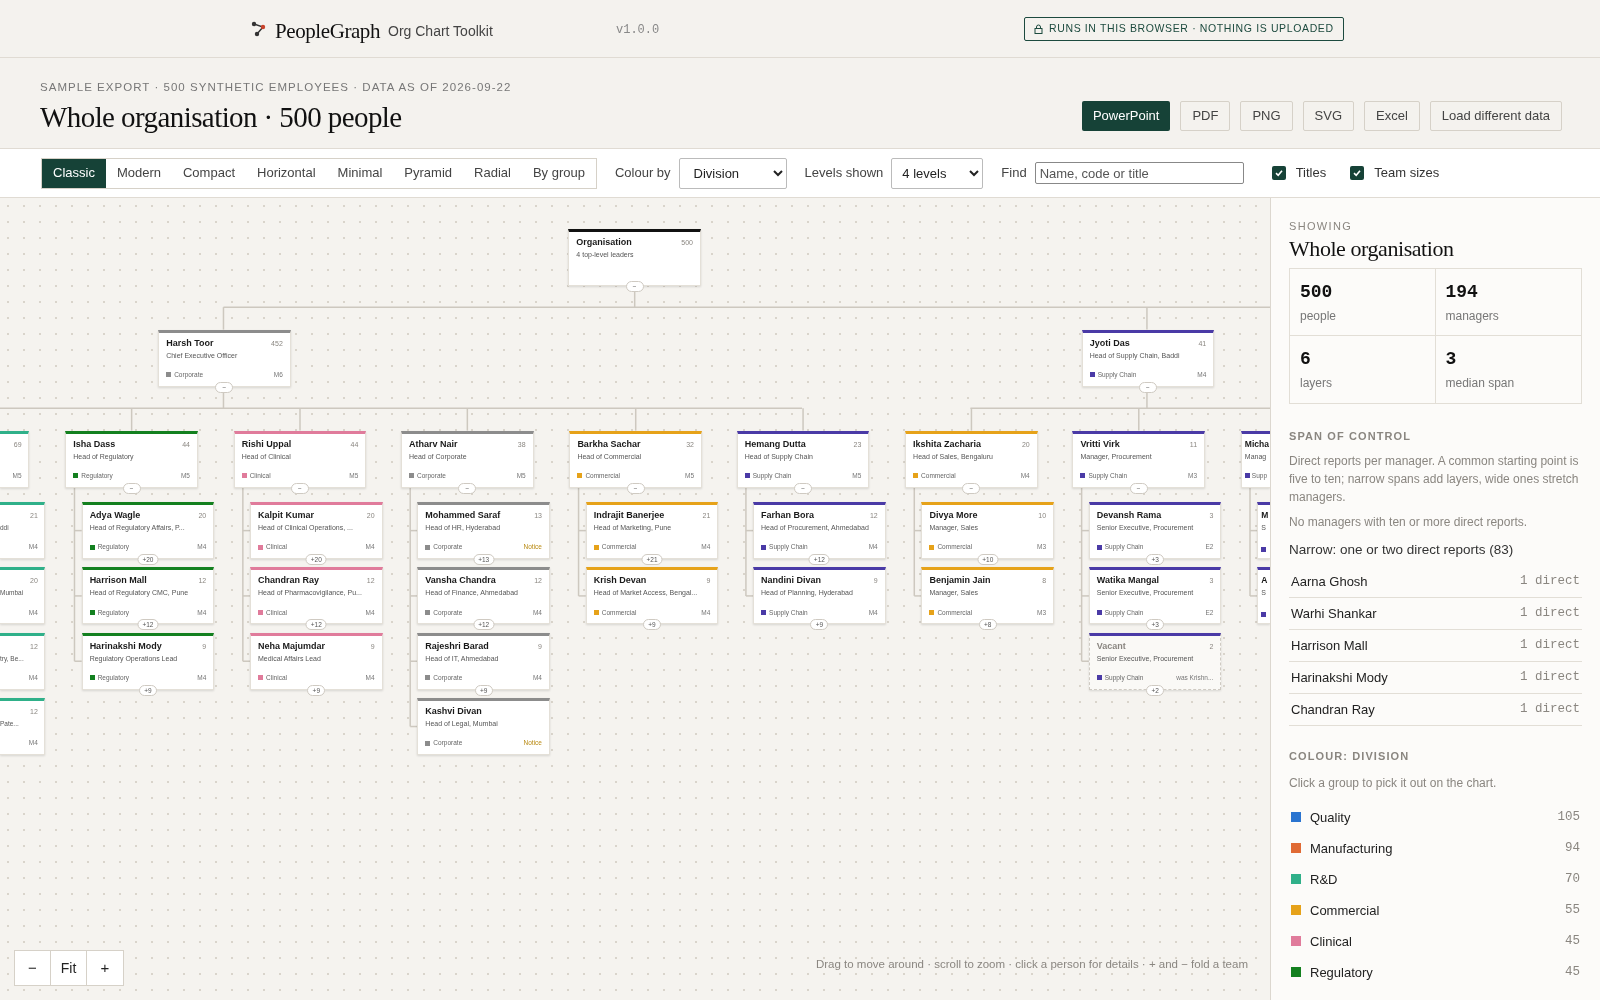  Describe the element at coordinates (1306, 358) in the screenshot. I see `stat-value: 6` at that location.